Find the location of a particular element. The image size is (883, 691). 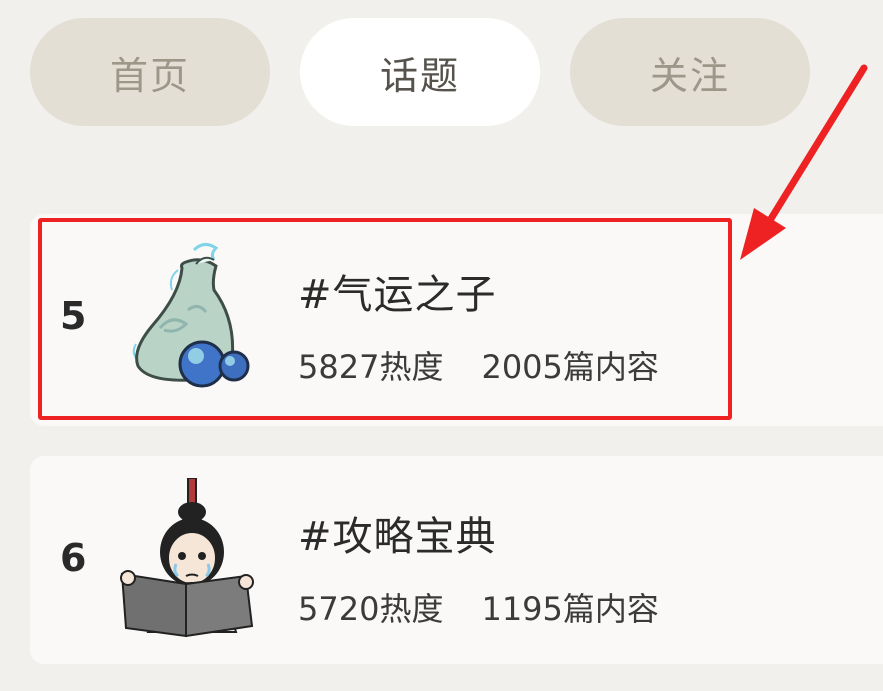

tab-home-label: 首页 is located at coordinates (149, 75).